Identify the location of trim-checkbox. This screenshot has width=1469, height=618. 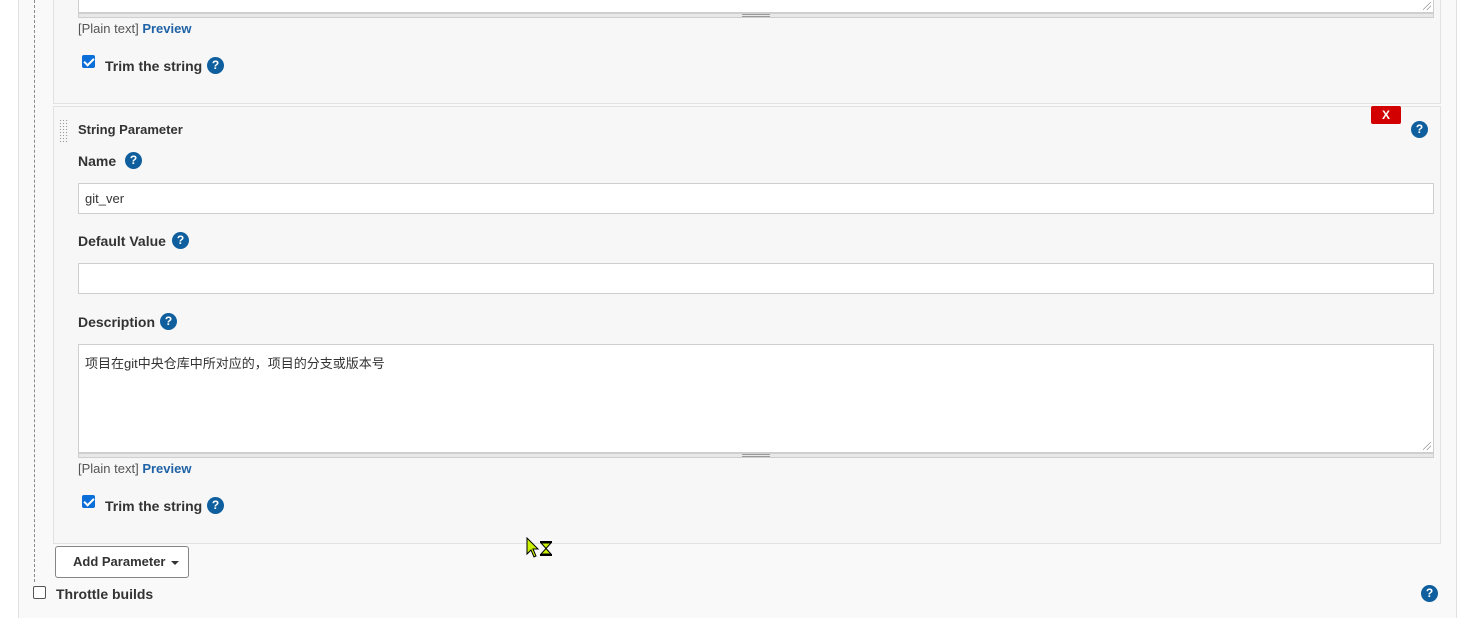
(88, 501).